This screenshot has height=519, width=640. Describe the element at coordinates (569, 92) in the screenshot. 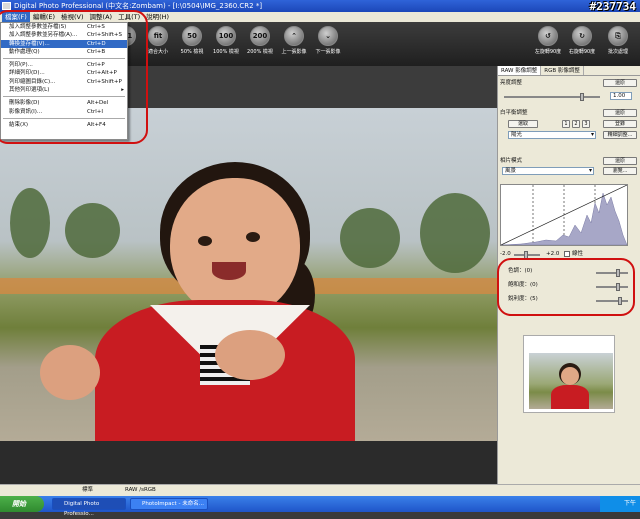

I see `brightness-section: 亮度調整 還原 1.00` at that location.